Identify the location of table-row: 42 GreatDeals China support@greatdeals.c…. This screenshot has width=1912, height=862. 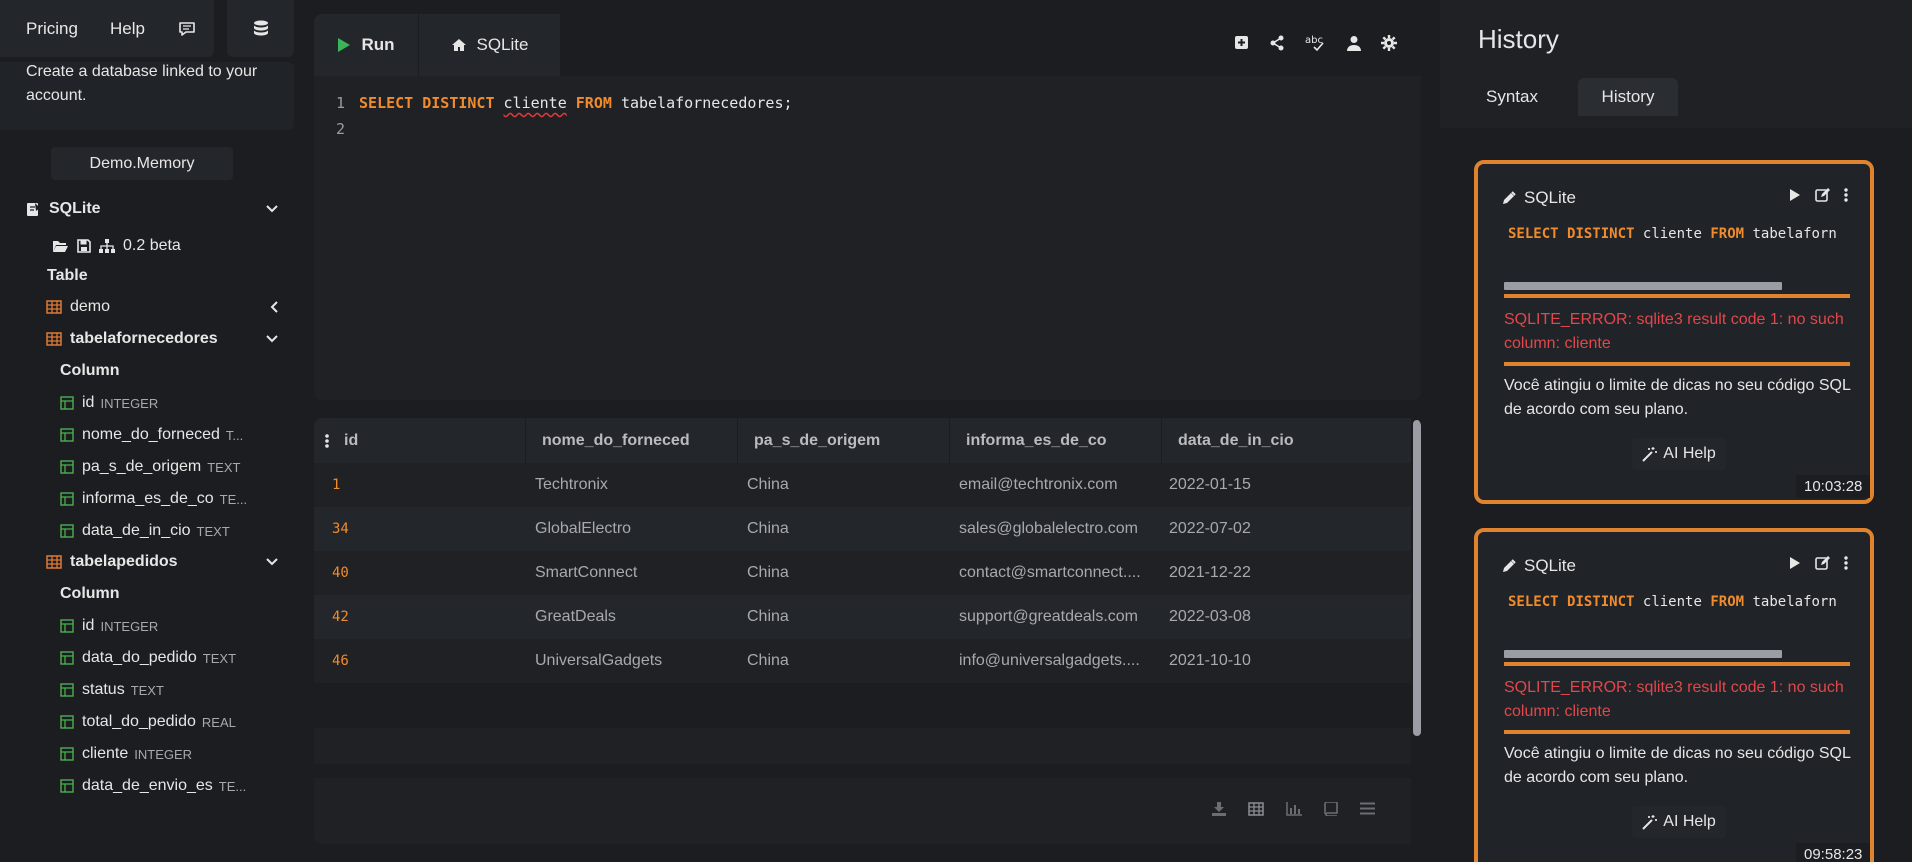
(862, 617).